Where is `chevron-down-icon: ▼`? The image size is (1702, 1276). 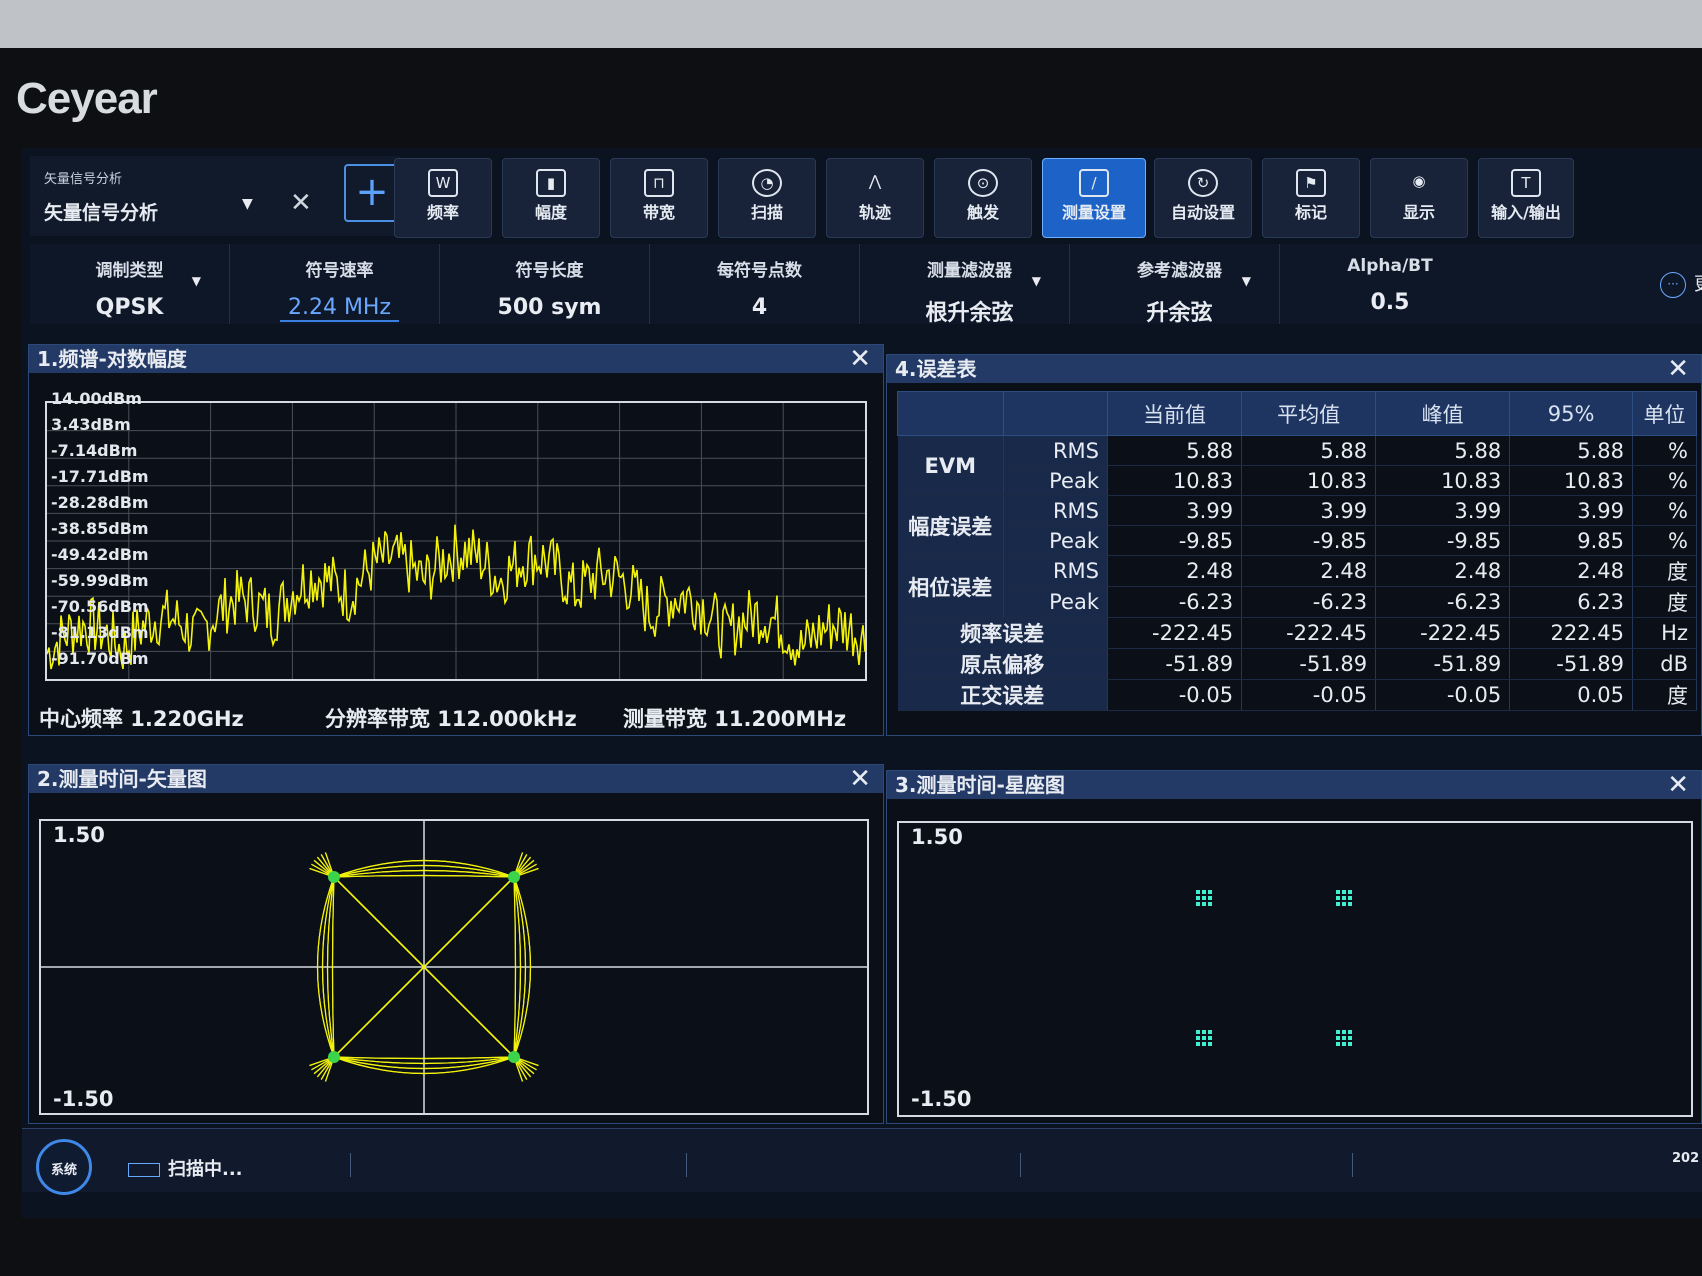
chevron-down-icon: ▼ is located at coordinates (247, 204).